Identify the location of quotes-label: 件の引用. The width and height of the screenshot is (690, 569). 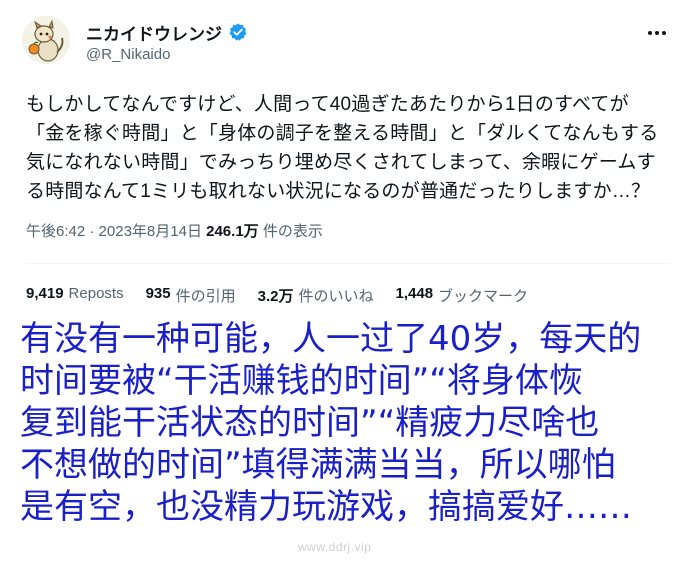
(205, 296).